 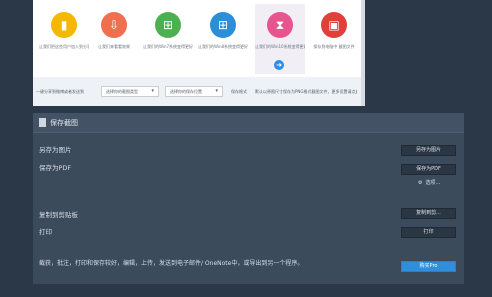 What do you see at coordinates (114, 39) in the screenshot?
I see `app-item-2: ⇩ 让我们来看看效果` at bounding box center [114, 39].